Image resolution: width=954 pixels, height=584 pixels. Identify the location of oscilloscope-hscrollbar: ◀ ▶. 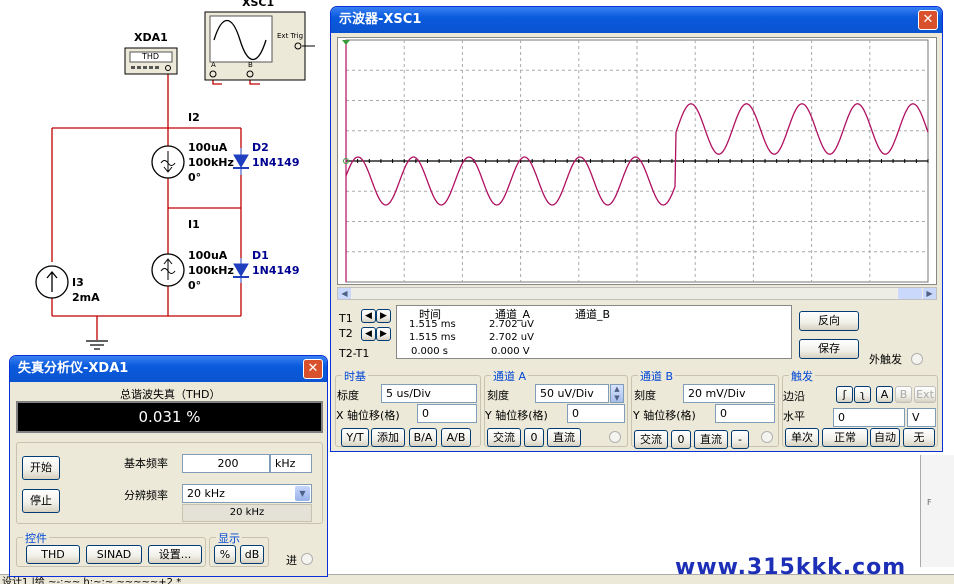
(637, 293).